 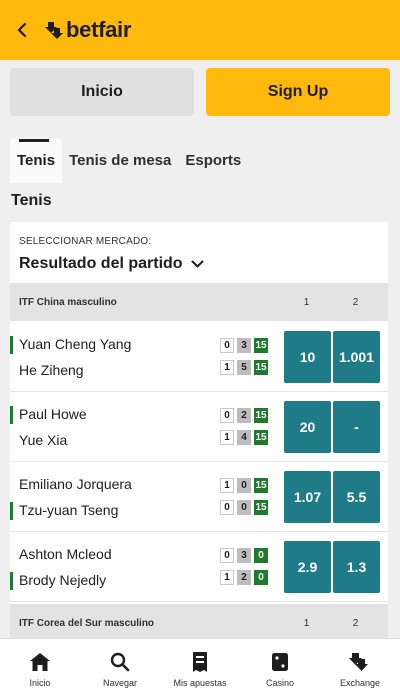 What do you see at coordinates (65, 554) in the screenshot?
I see `player-1-name: Ashton Mcleod` at bounding box center [65, 554].